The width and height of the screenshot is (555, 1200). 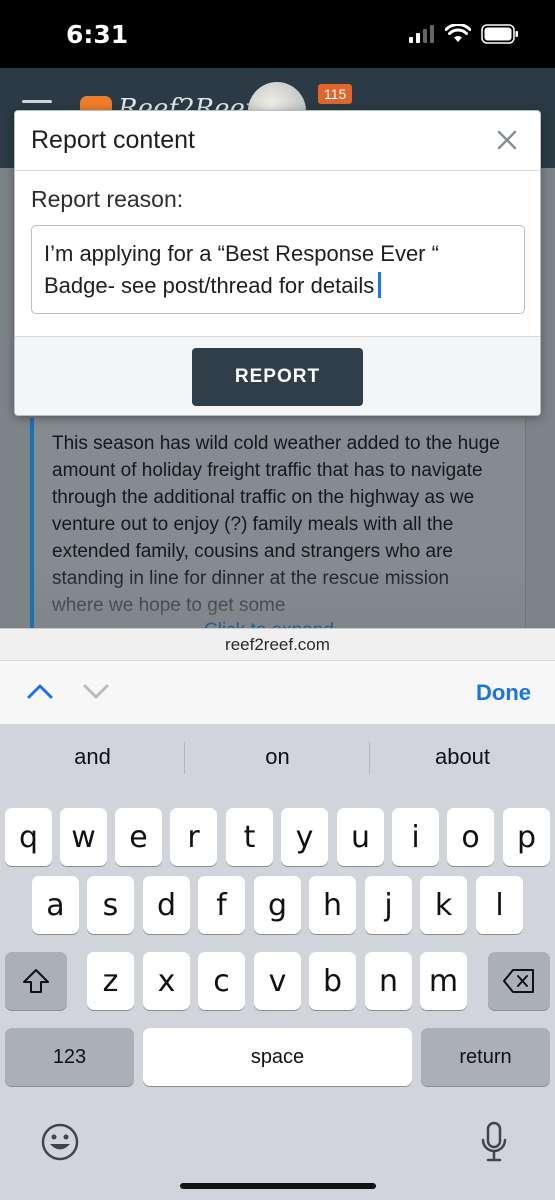 What do you see at coordinates (166, 905) in the screenshot?
I see `key-d: d` at bounding box center [166, 905].